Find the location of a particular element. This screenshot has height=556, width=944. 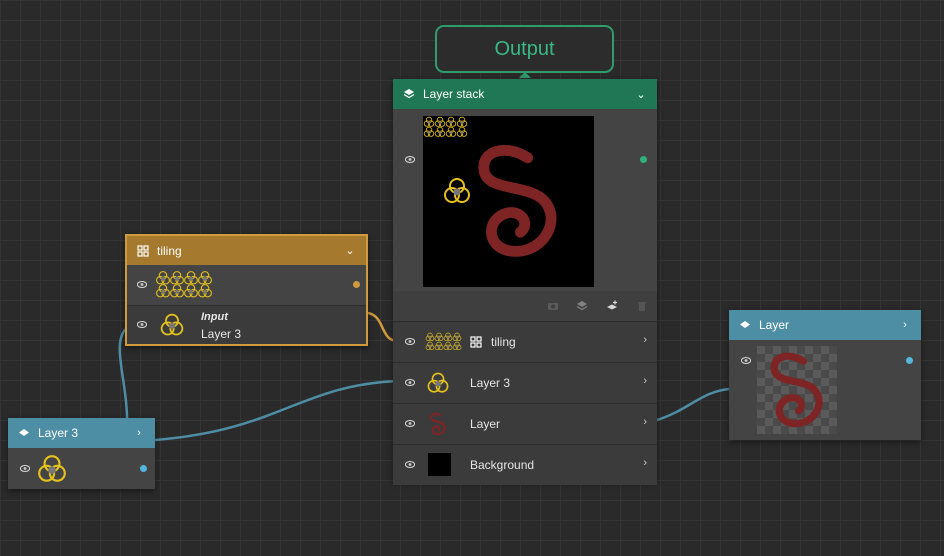

layer3-header: Layer 3 › is located at coordinates (81, 433).